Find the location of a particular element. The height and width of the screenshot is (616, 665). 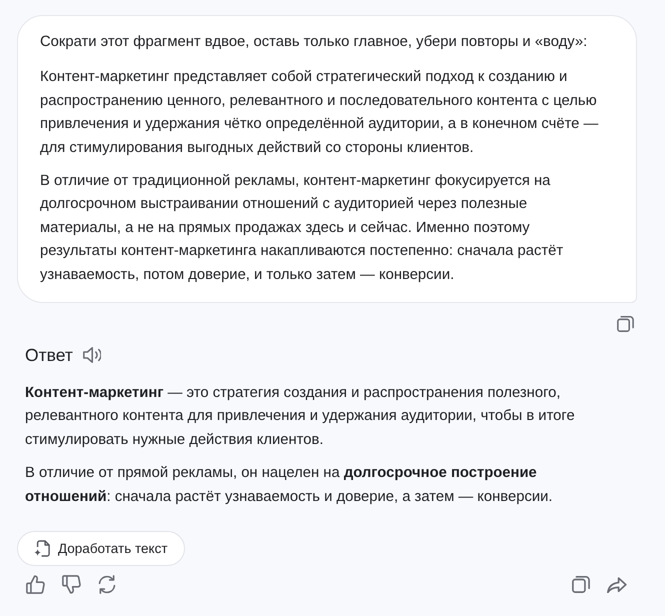

thumbs-down-icon is located at coordinates (71, 584).